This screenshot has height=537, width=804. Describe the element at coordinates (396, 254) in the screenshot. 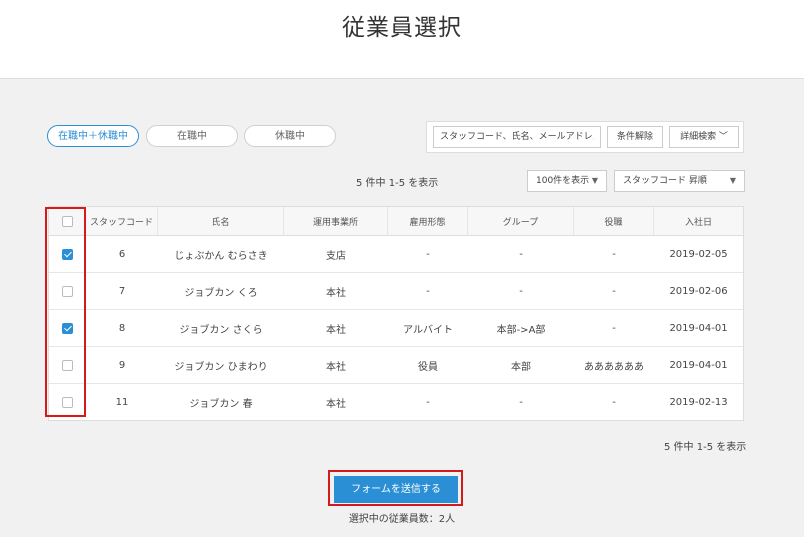

I see `table-row: 6 じょぶかん むらさき 支店 - - - 2019-02-05` at that location.